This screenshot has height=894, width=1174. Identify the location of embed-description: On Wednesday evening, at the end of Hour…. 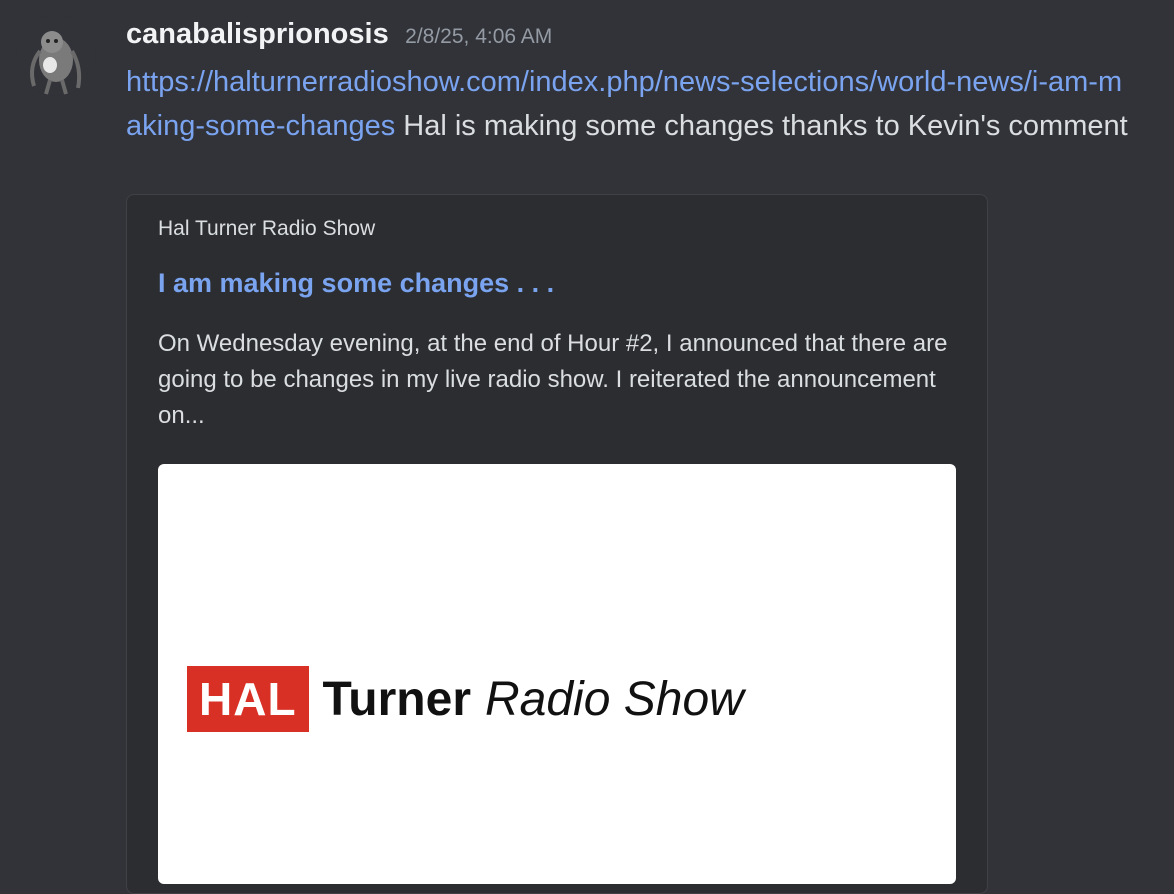
(553, 379).